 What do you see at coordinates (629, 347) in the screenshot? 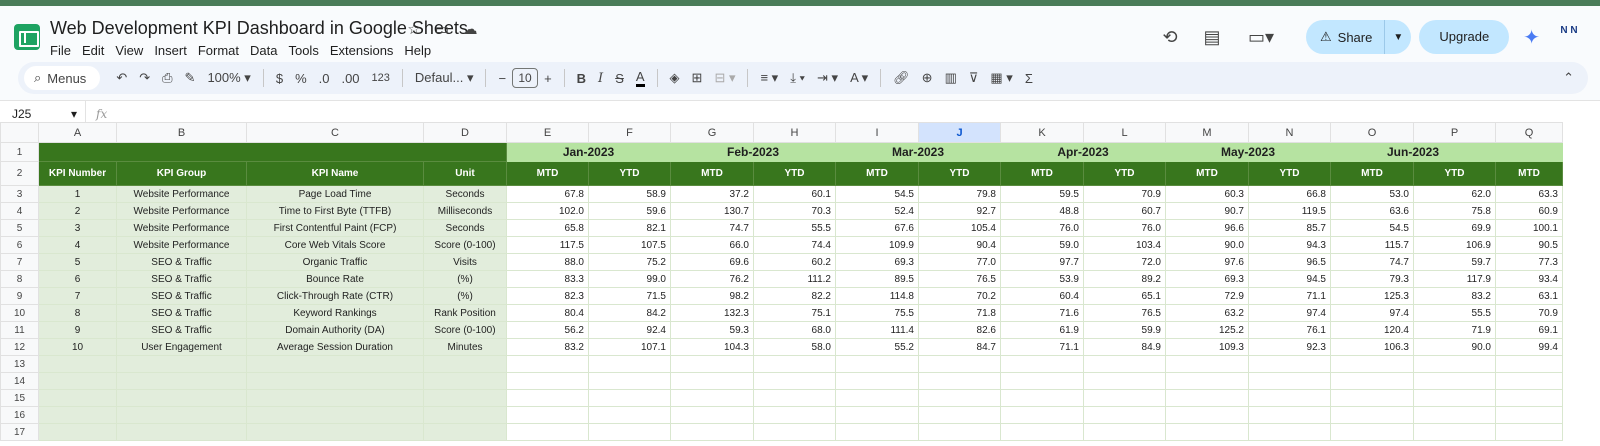
I see `value-cell: 107.1` at bounding box center [629, 347].